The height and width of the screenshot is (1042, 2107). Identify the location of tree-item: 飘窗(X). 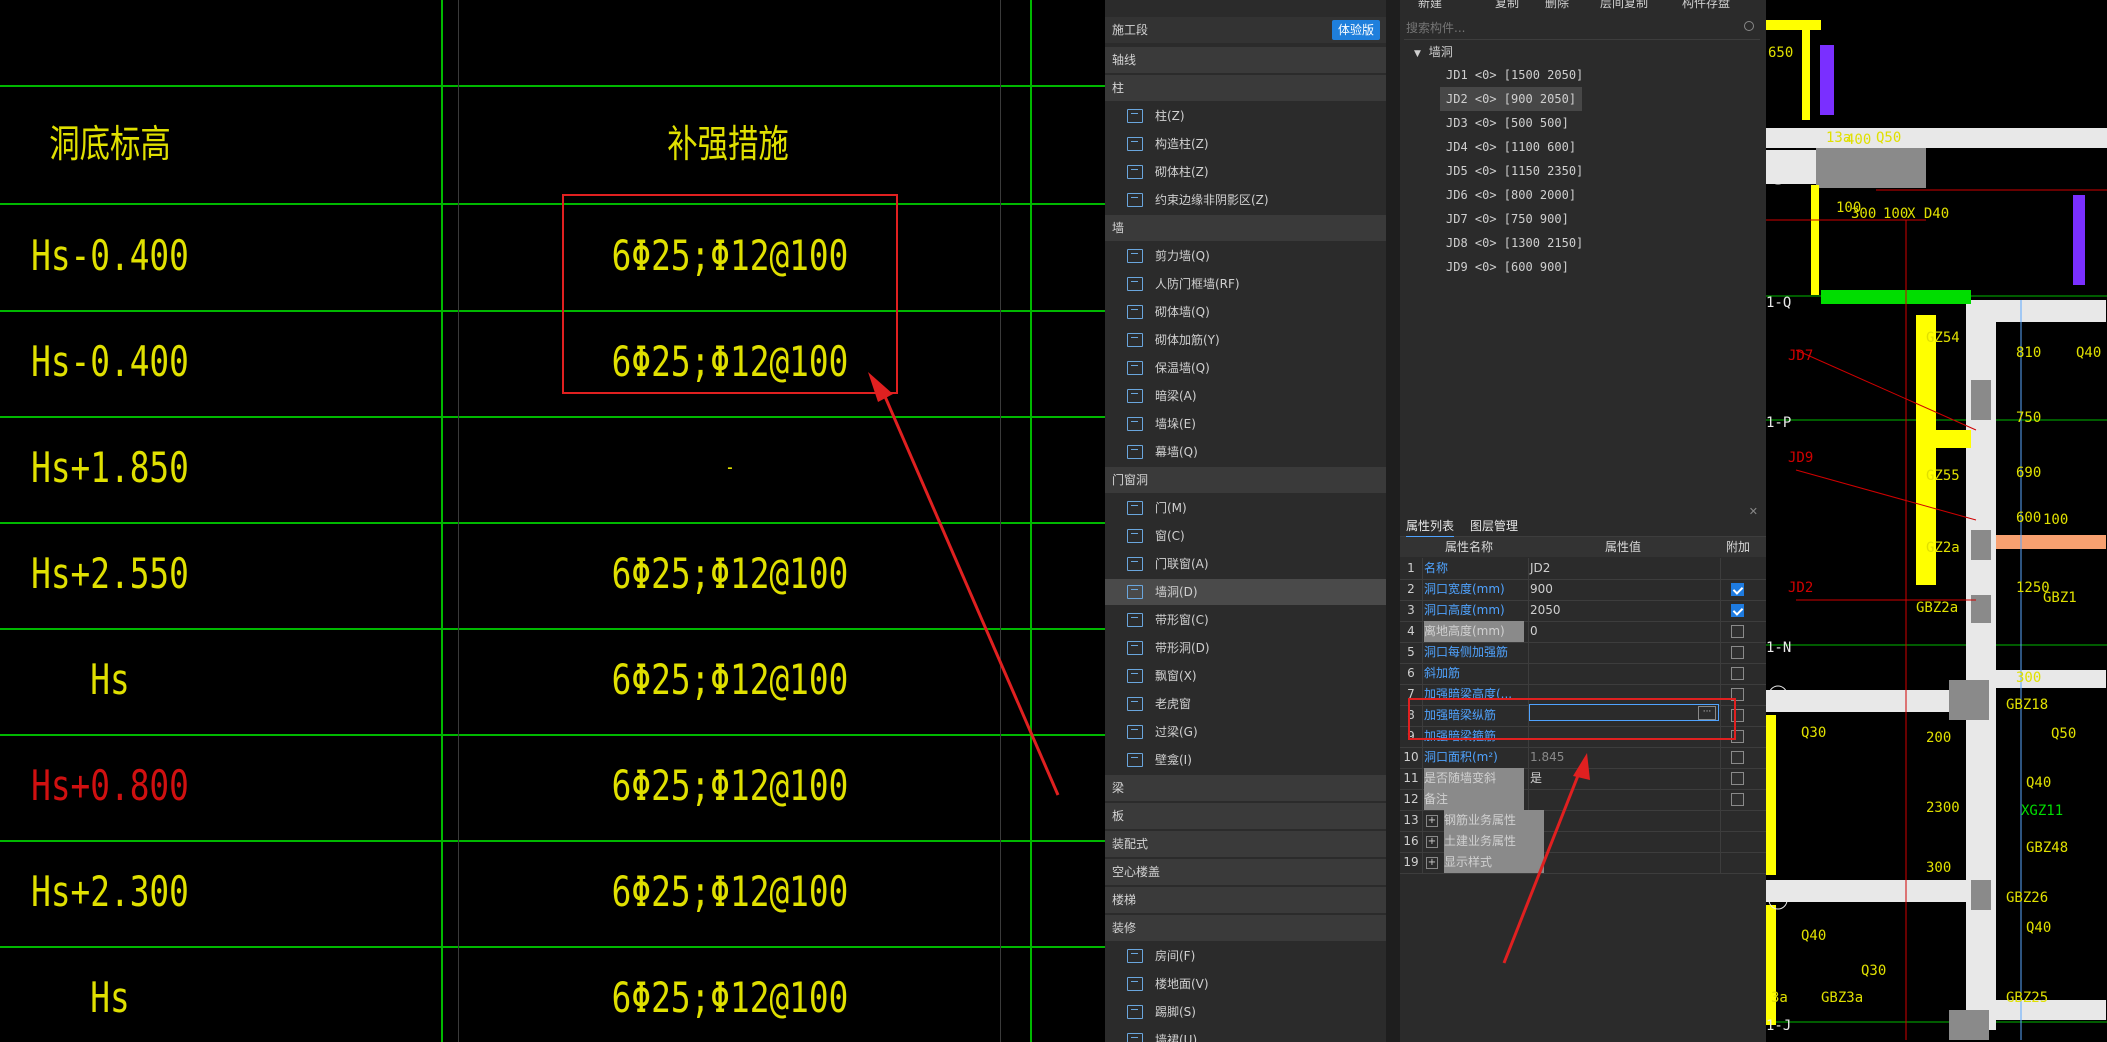
(1245, 676).